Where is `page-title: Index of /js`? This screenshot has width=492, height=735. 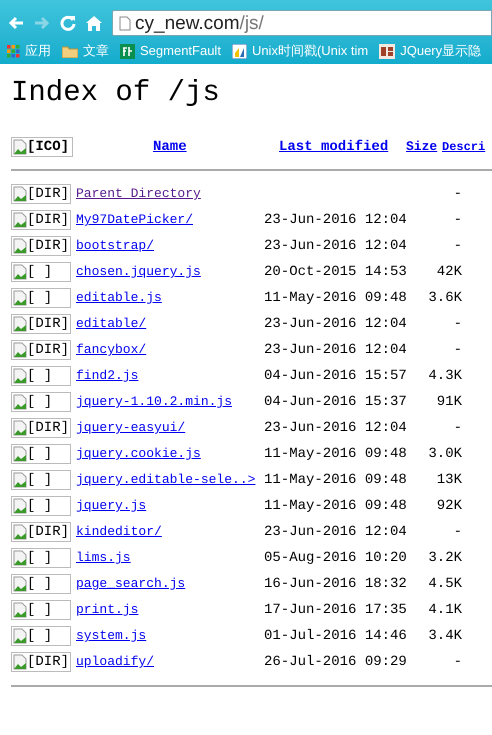 page-title: Index of /js is located at coordinates (116, 93).